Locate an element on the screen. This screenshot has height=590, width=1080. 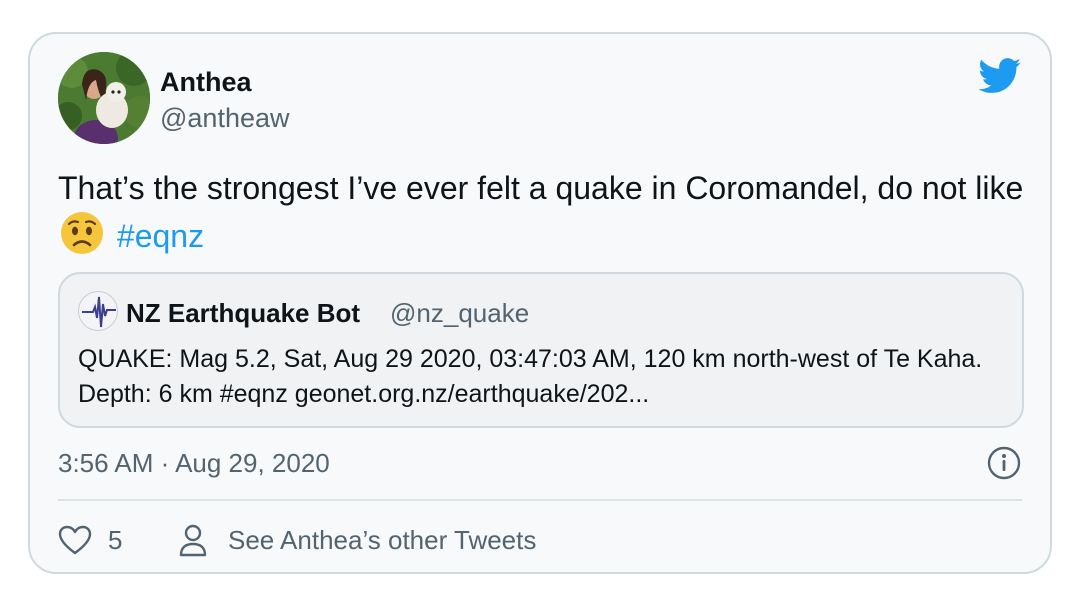
like-count: 5 is located at coordinates (115, 539).